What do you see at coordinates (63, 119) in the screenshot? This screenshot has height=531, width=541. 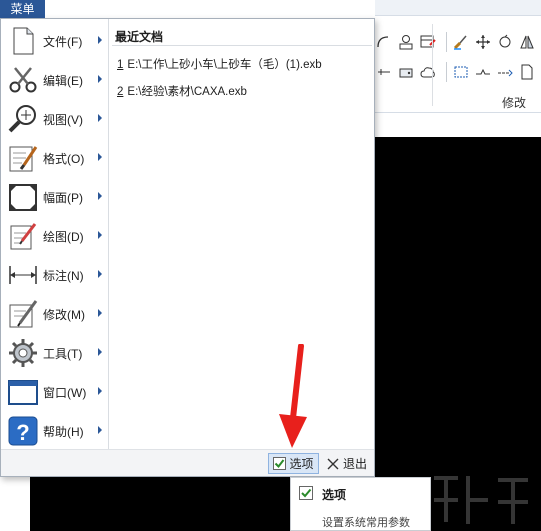 I see `menu-item-label: 视图(V)` at bounding box center [63, 119].